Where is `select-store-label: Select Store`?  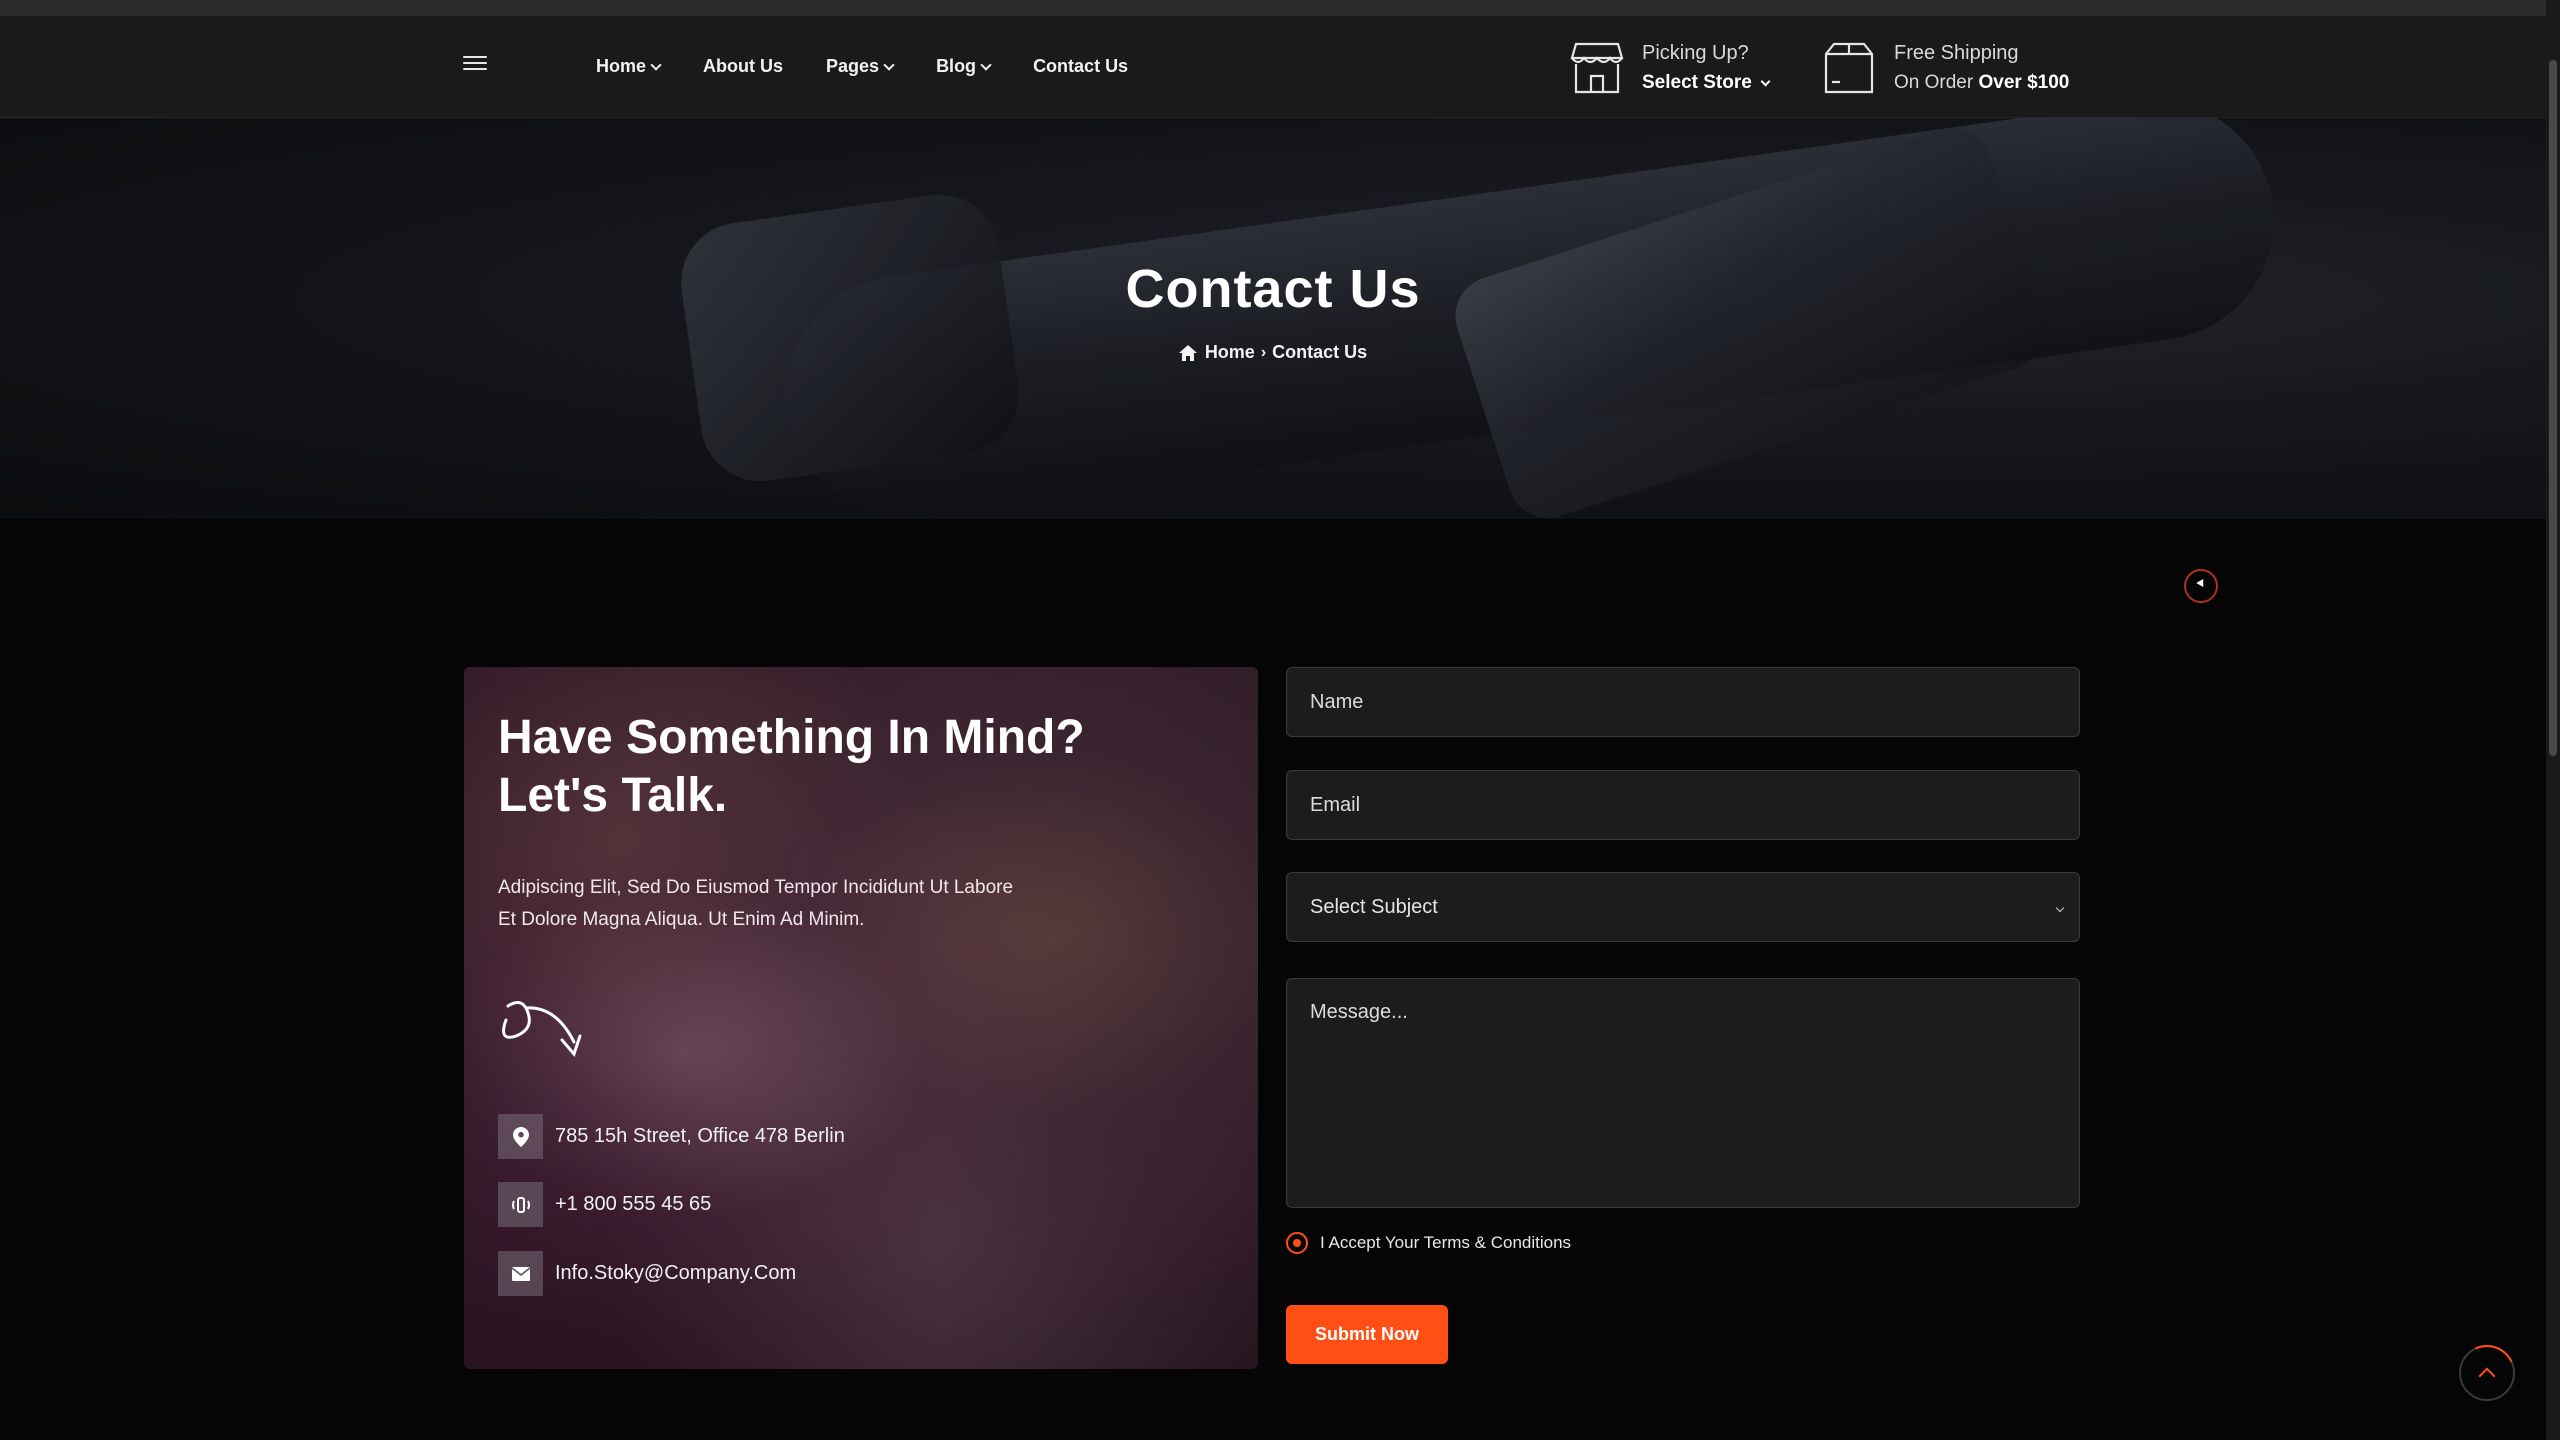
select-store-label: Select Store is located at coordinates (1697, 82).